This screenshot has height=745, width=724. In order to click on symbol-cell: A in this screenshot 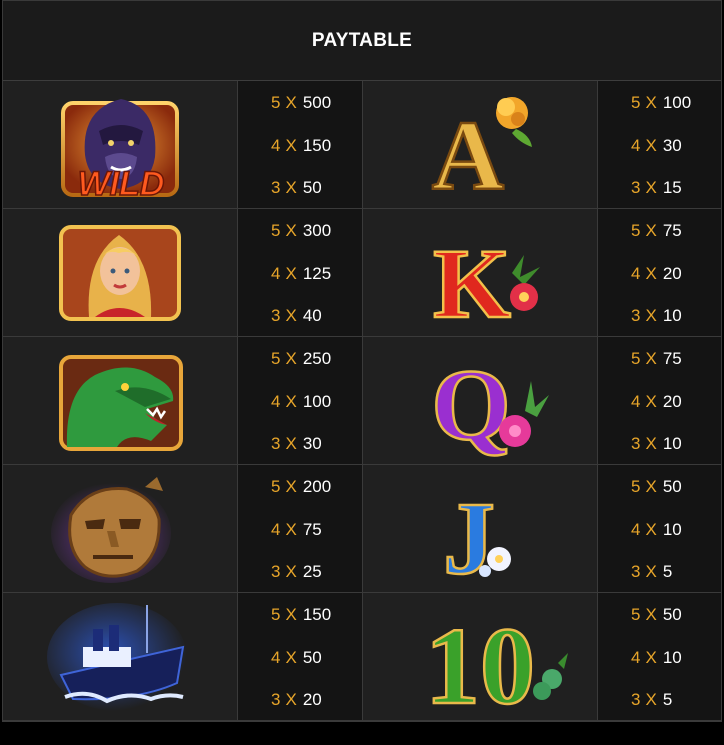, I will do `click(480, 145)`.